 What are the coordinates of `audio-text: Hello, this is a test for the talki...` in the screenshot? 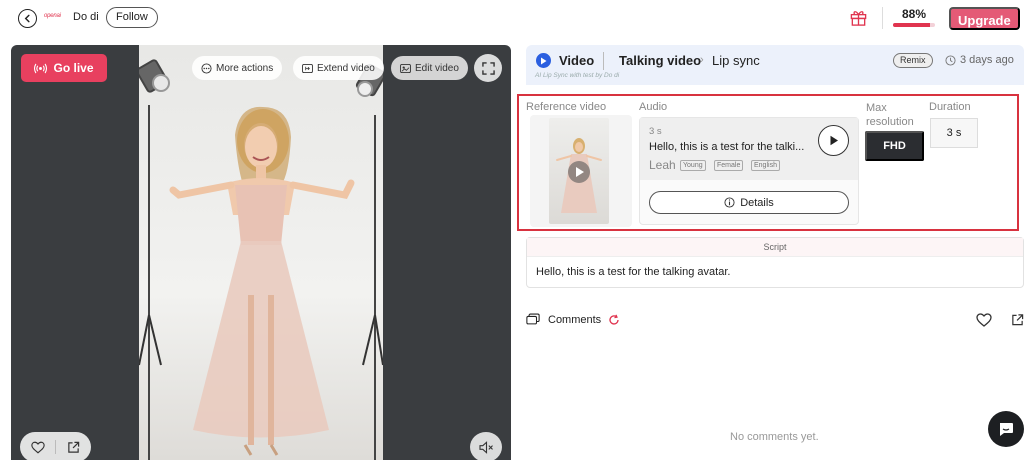 It's located at (727, 147).